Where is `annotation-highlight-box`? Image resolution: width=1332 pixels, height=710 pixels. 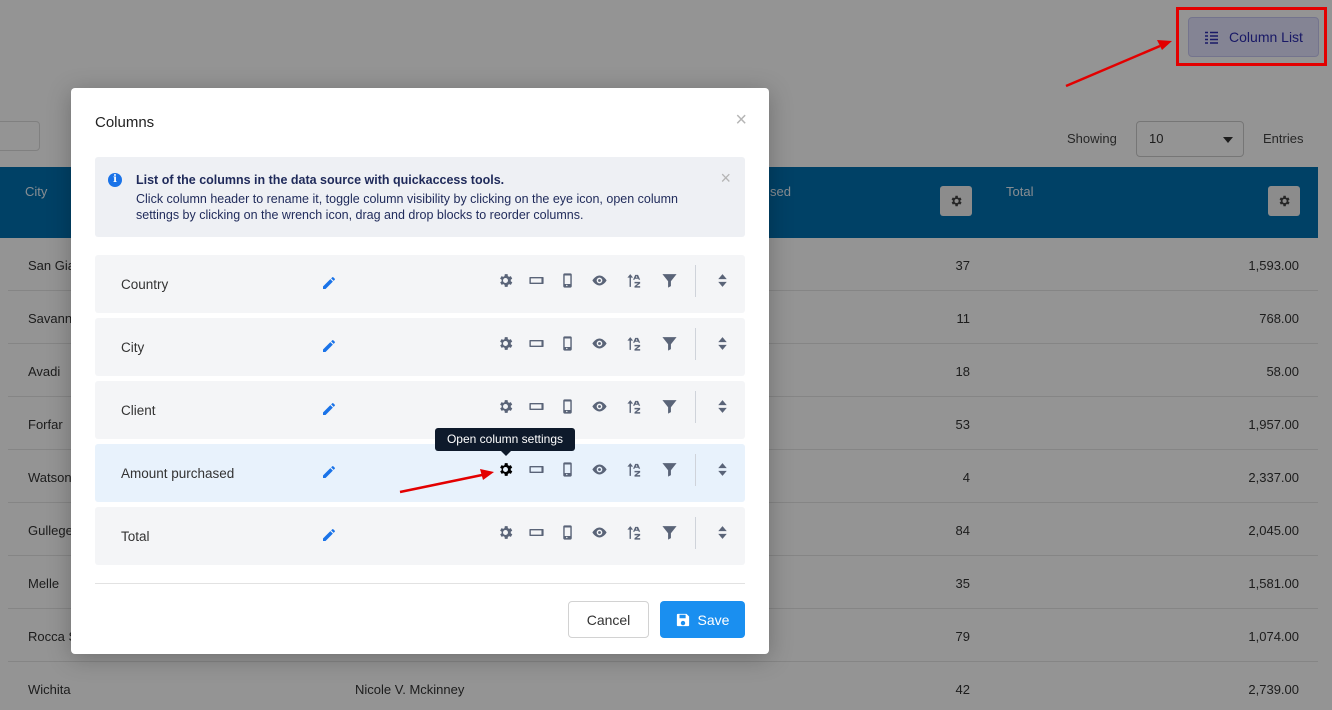
annotation-highlight-box is located at coordinates (1251, 36).